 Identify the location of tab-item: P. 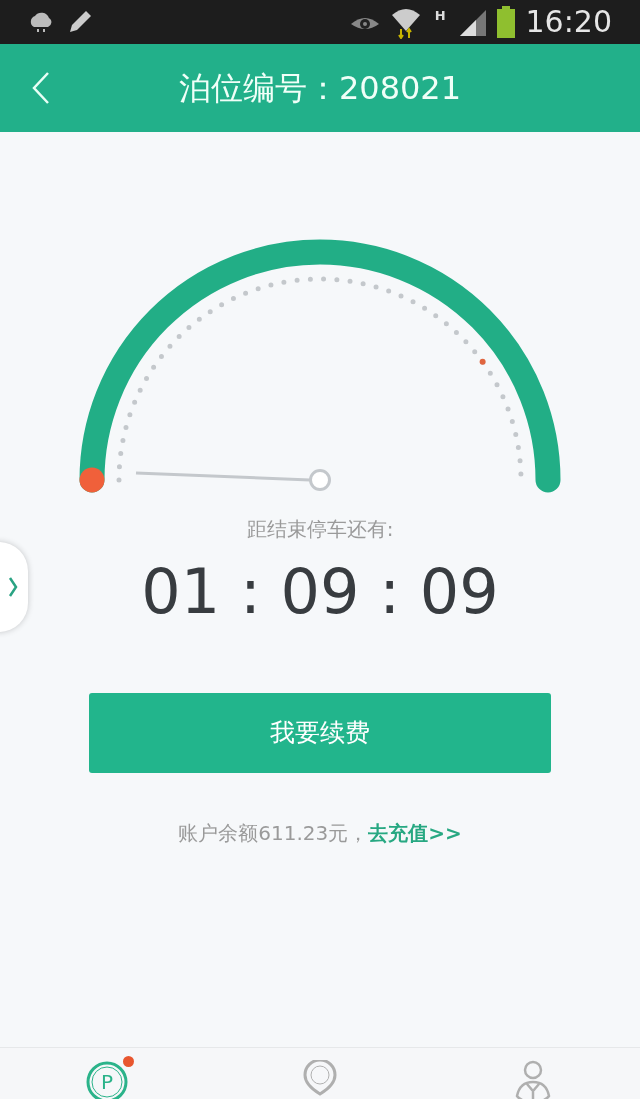
(107, 1073).